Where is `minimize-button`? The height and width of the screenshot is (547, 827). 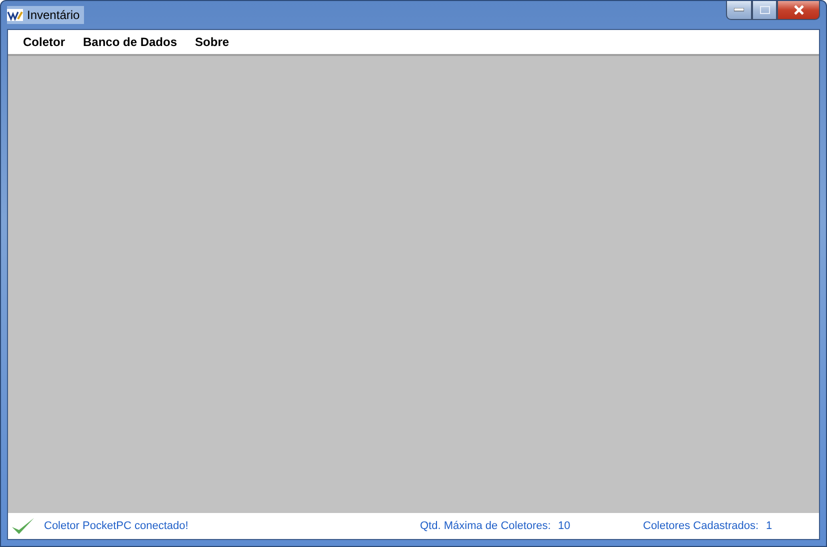 minimize-button is located at coordinates (739, 10).